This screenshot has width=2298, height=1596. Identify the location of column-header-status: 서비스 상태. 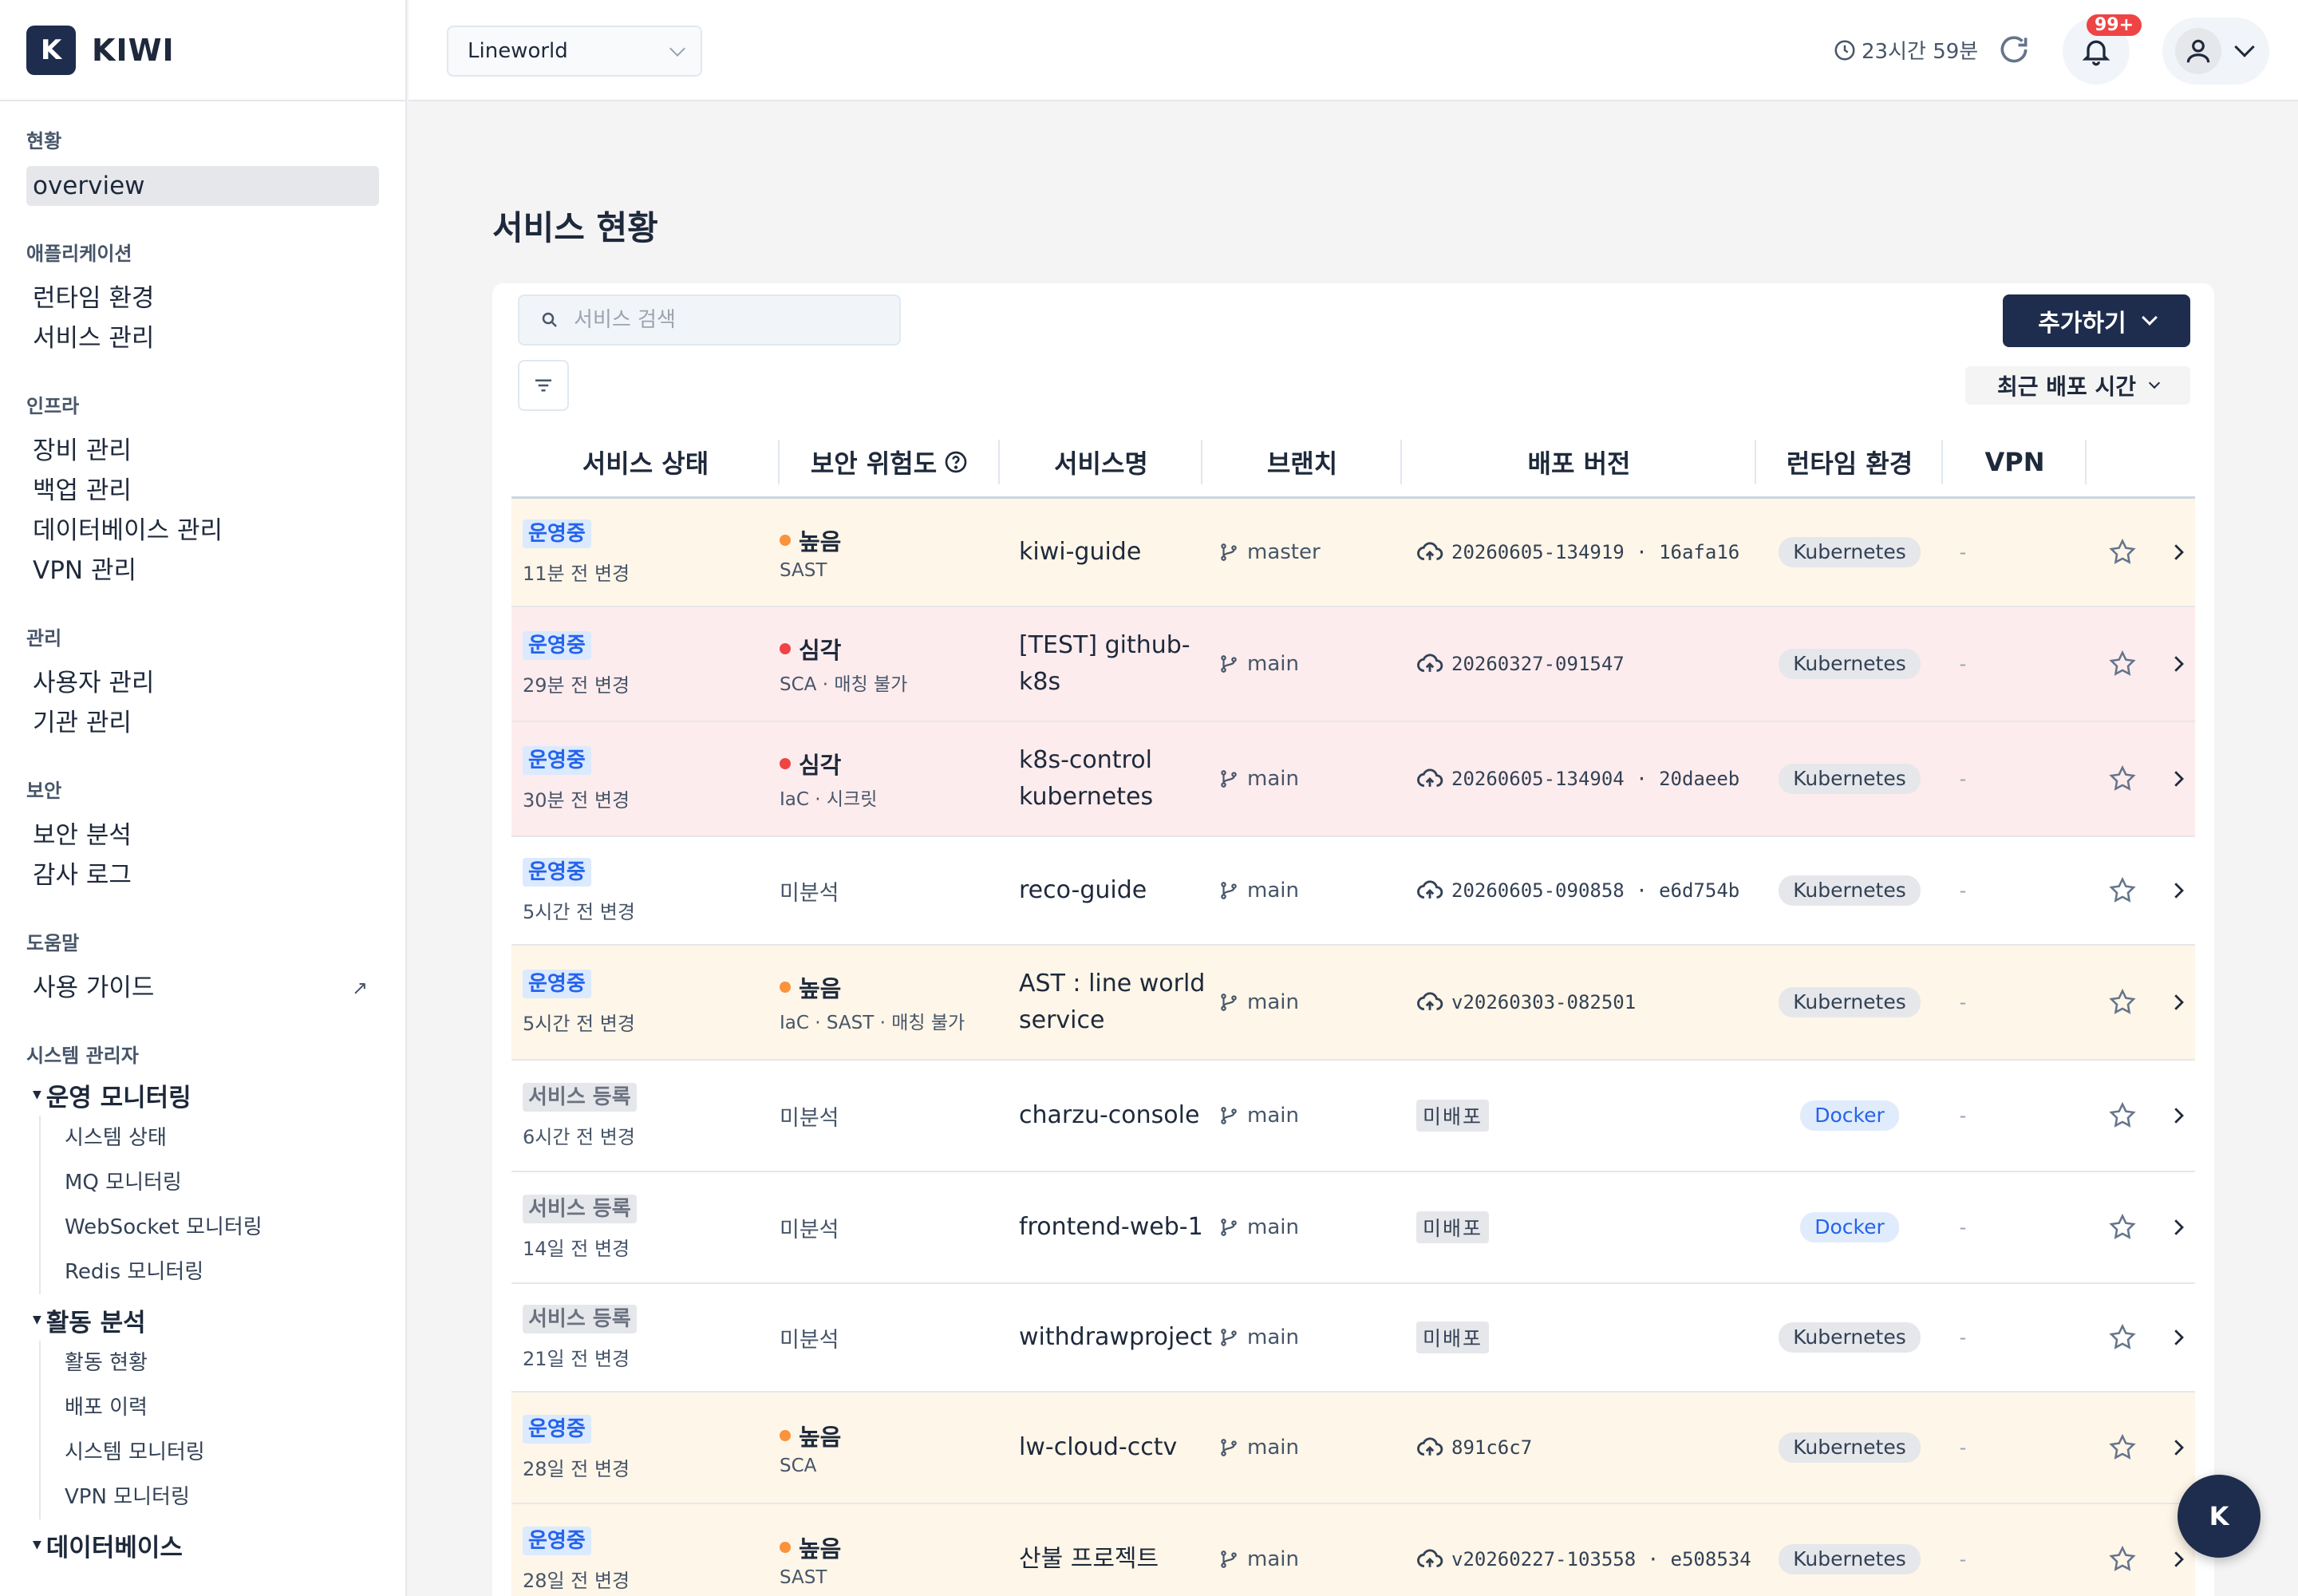
(646, 462).